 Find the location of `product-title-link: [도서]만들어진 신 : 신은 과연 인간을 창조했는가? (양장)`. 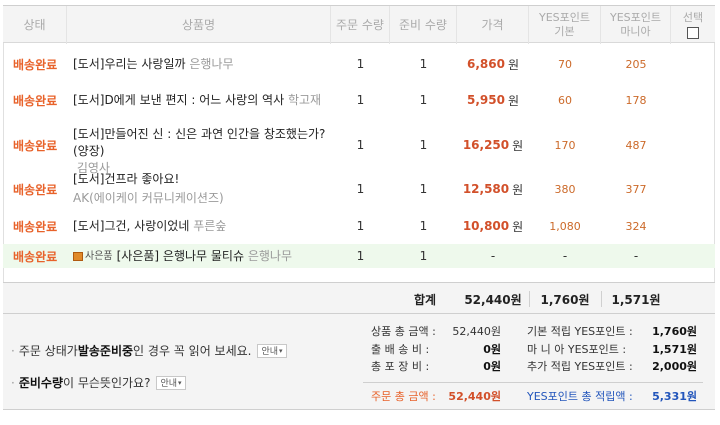

product-title-link: [도서]만들어진 신 : 신은 과연 인간을 창조했는가? (양장) is located at coordinates (203, 143).